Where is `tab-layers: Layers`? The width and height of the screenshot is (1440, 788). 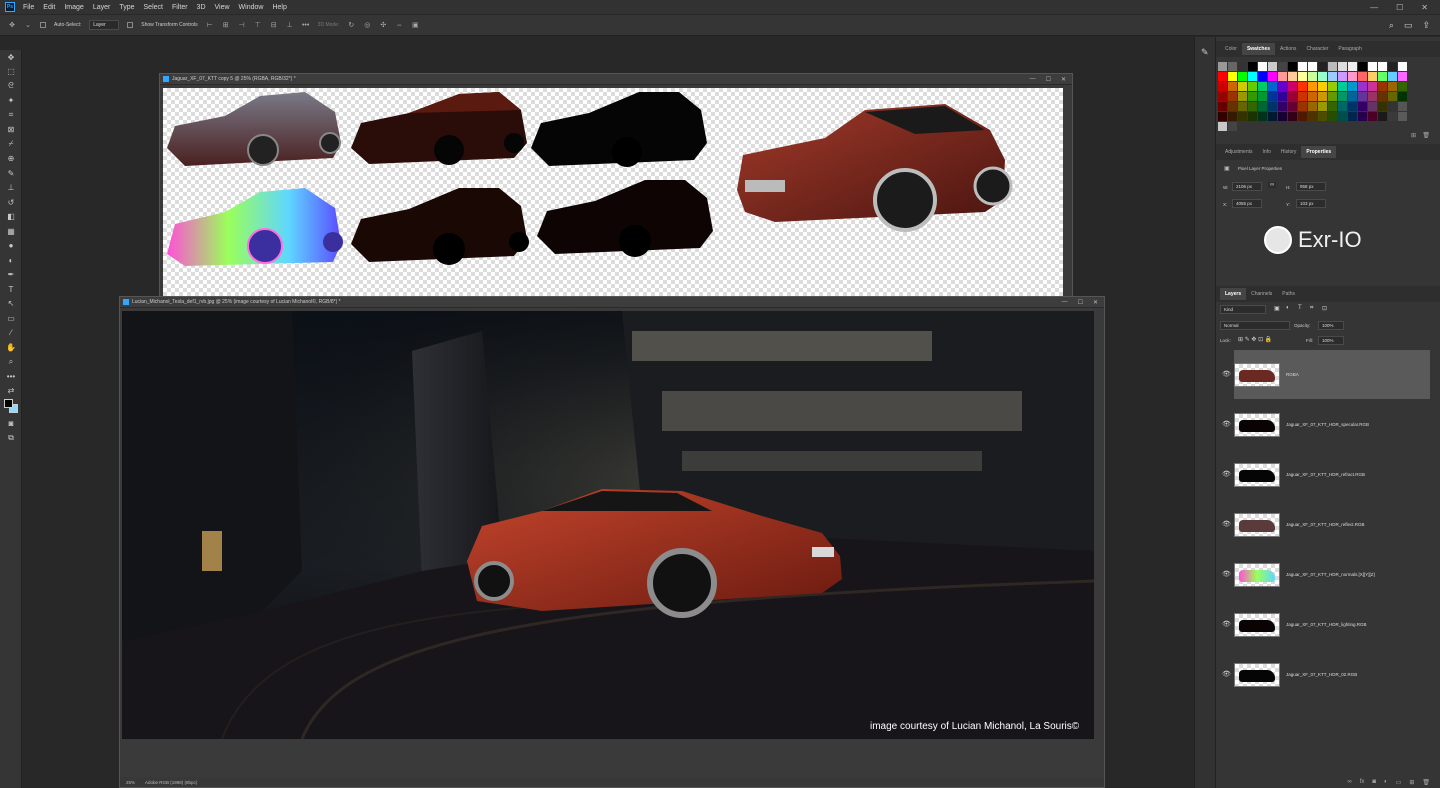
tab-layers: Layers is located at coordinates (1233, 294).